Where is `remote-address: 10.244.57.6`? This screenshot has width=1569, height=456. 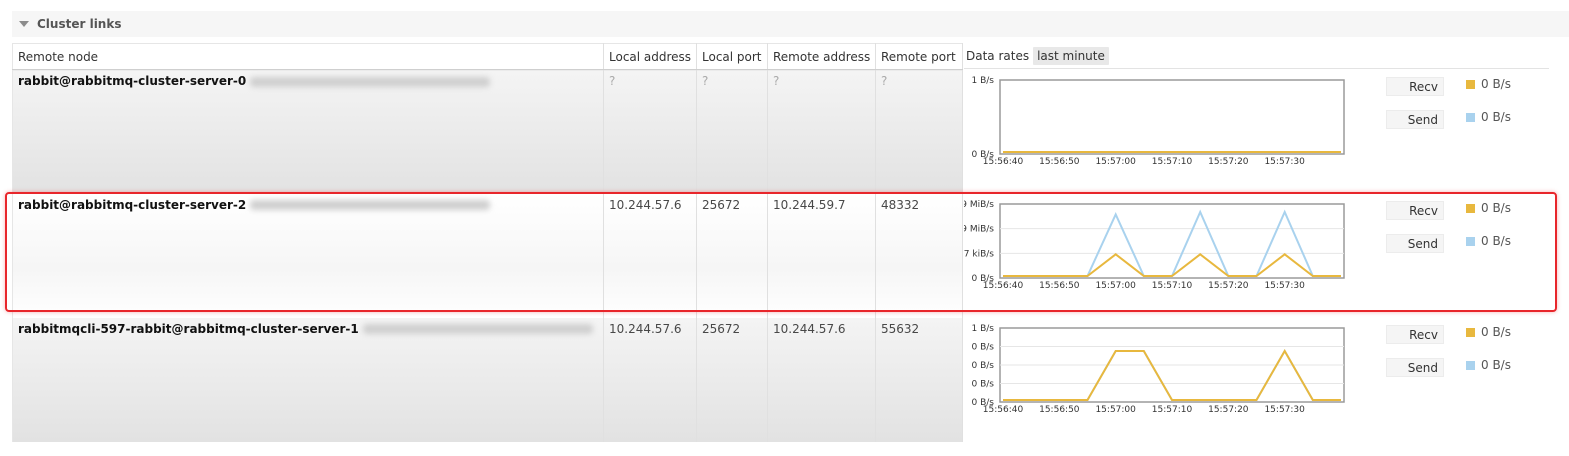 remote-address: 10.244.57.6 is located at coordinates (821, 379).